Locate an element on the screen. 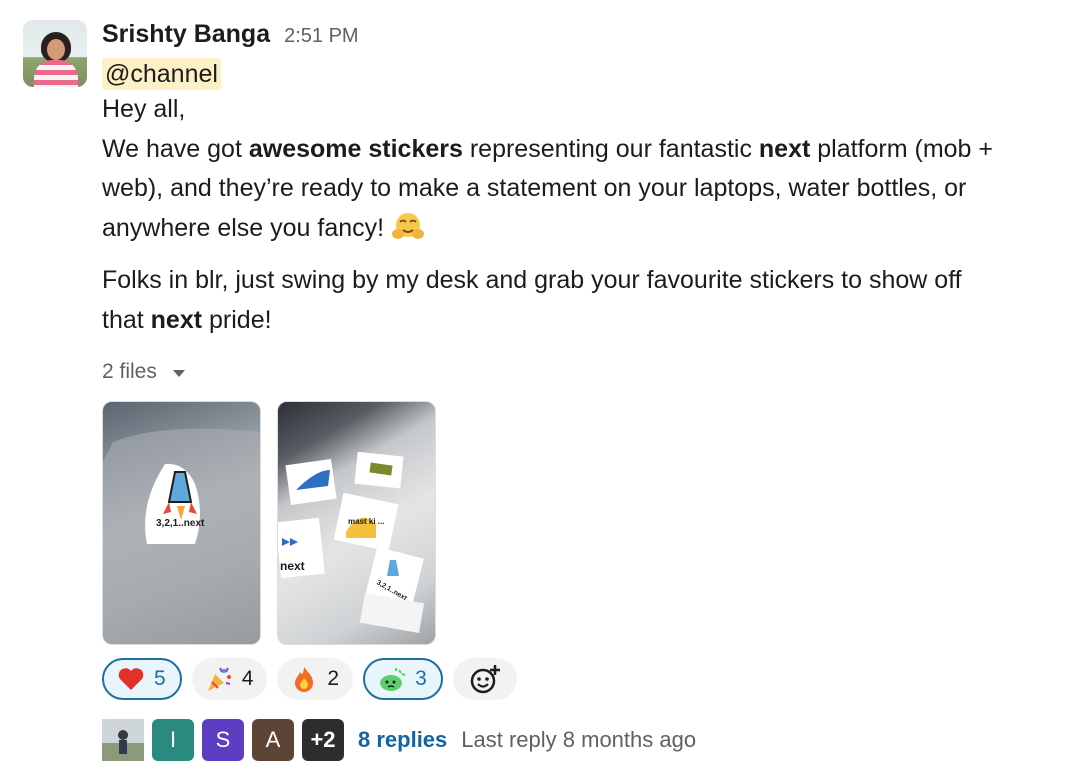  paragraph-2-line-2: that next pride! is located at coordinates (187, 319).